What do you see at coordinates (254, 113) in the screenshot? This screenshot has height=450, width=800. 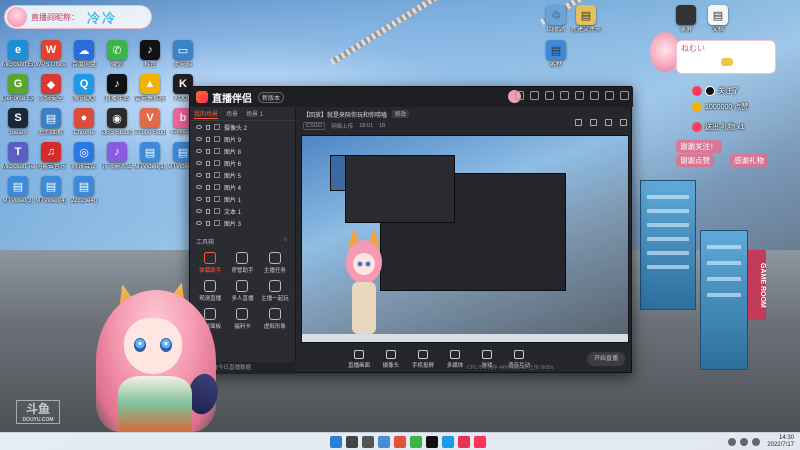 I see `tab-scene-1: 场景 1` at bounding box center [254, 113].